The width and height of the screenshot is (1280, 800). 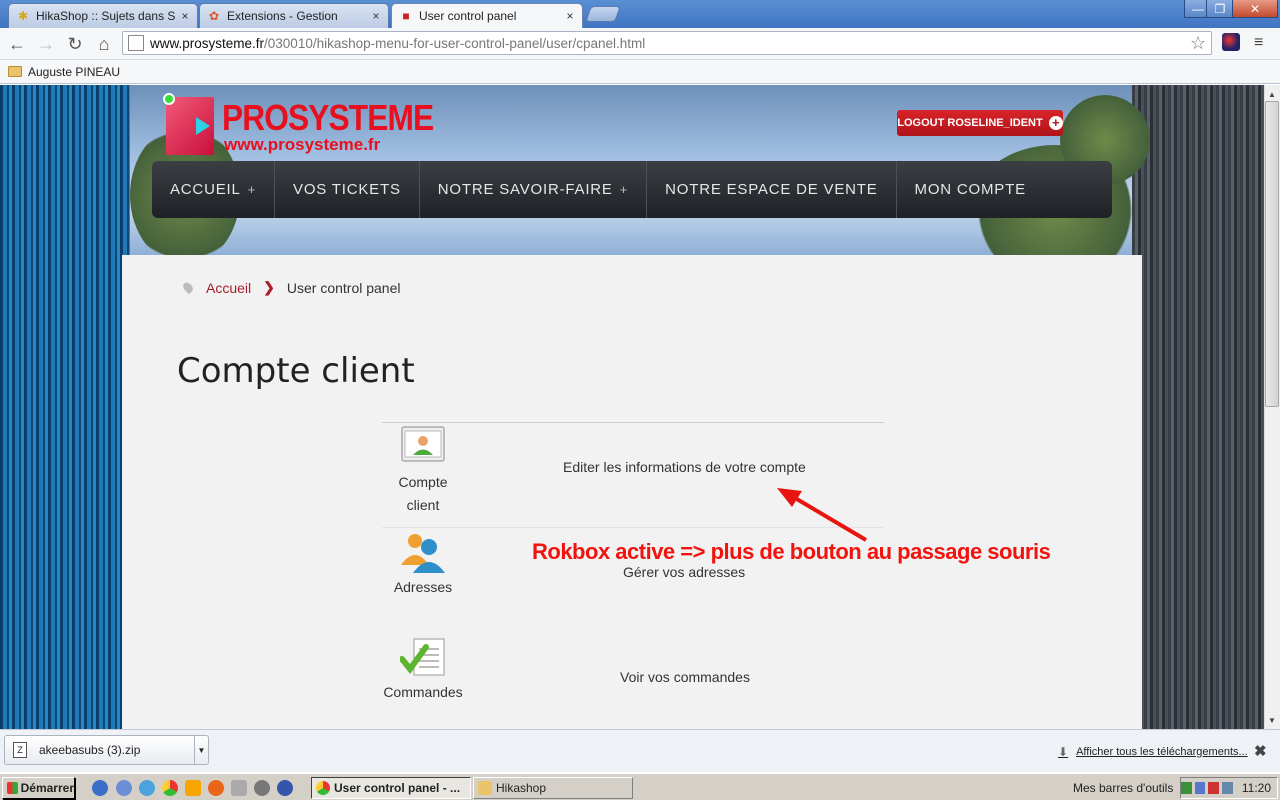 What do you see at coordinates (1256, 788) in the screenshot?
I see `clock: 11:20` at bounding box center [1256, 788].